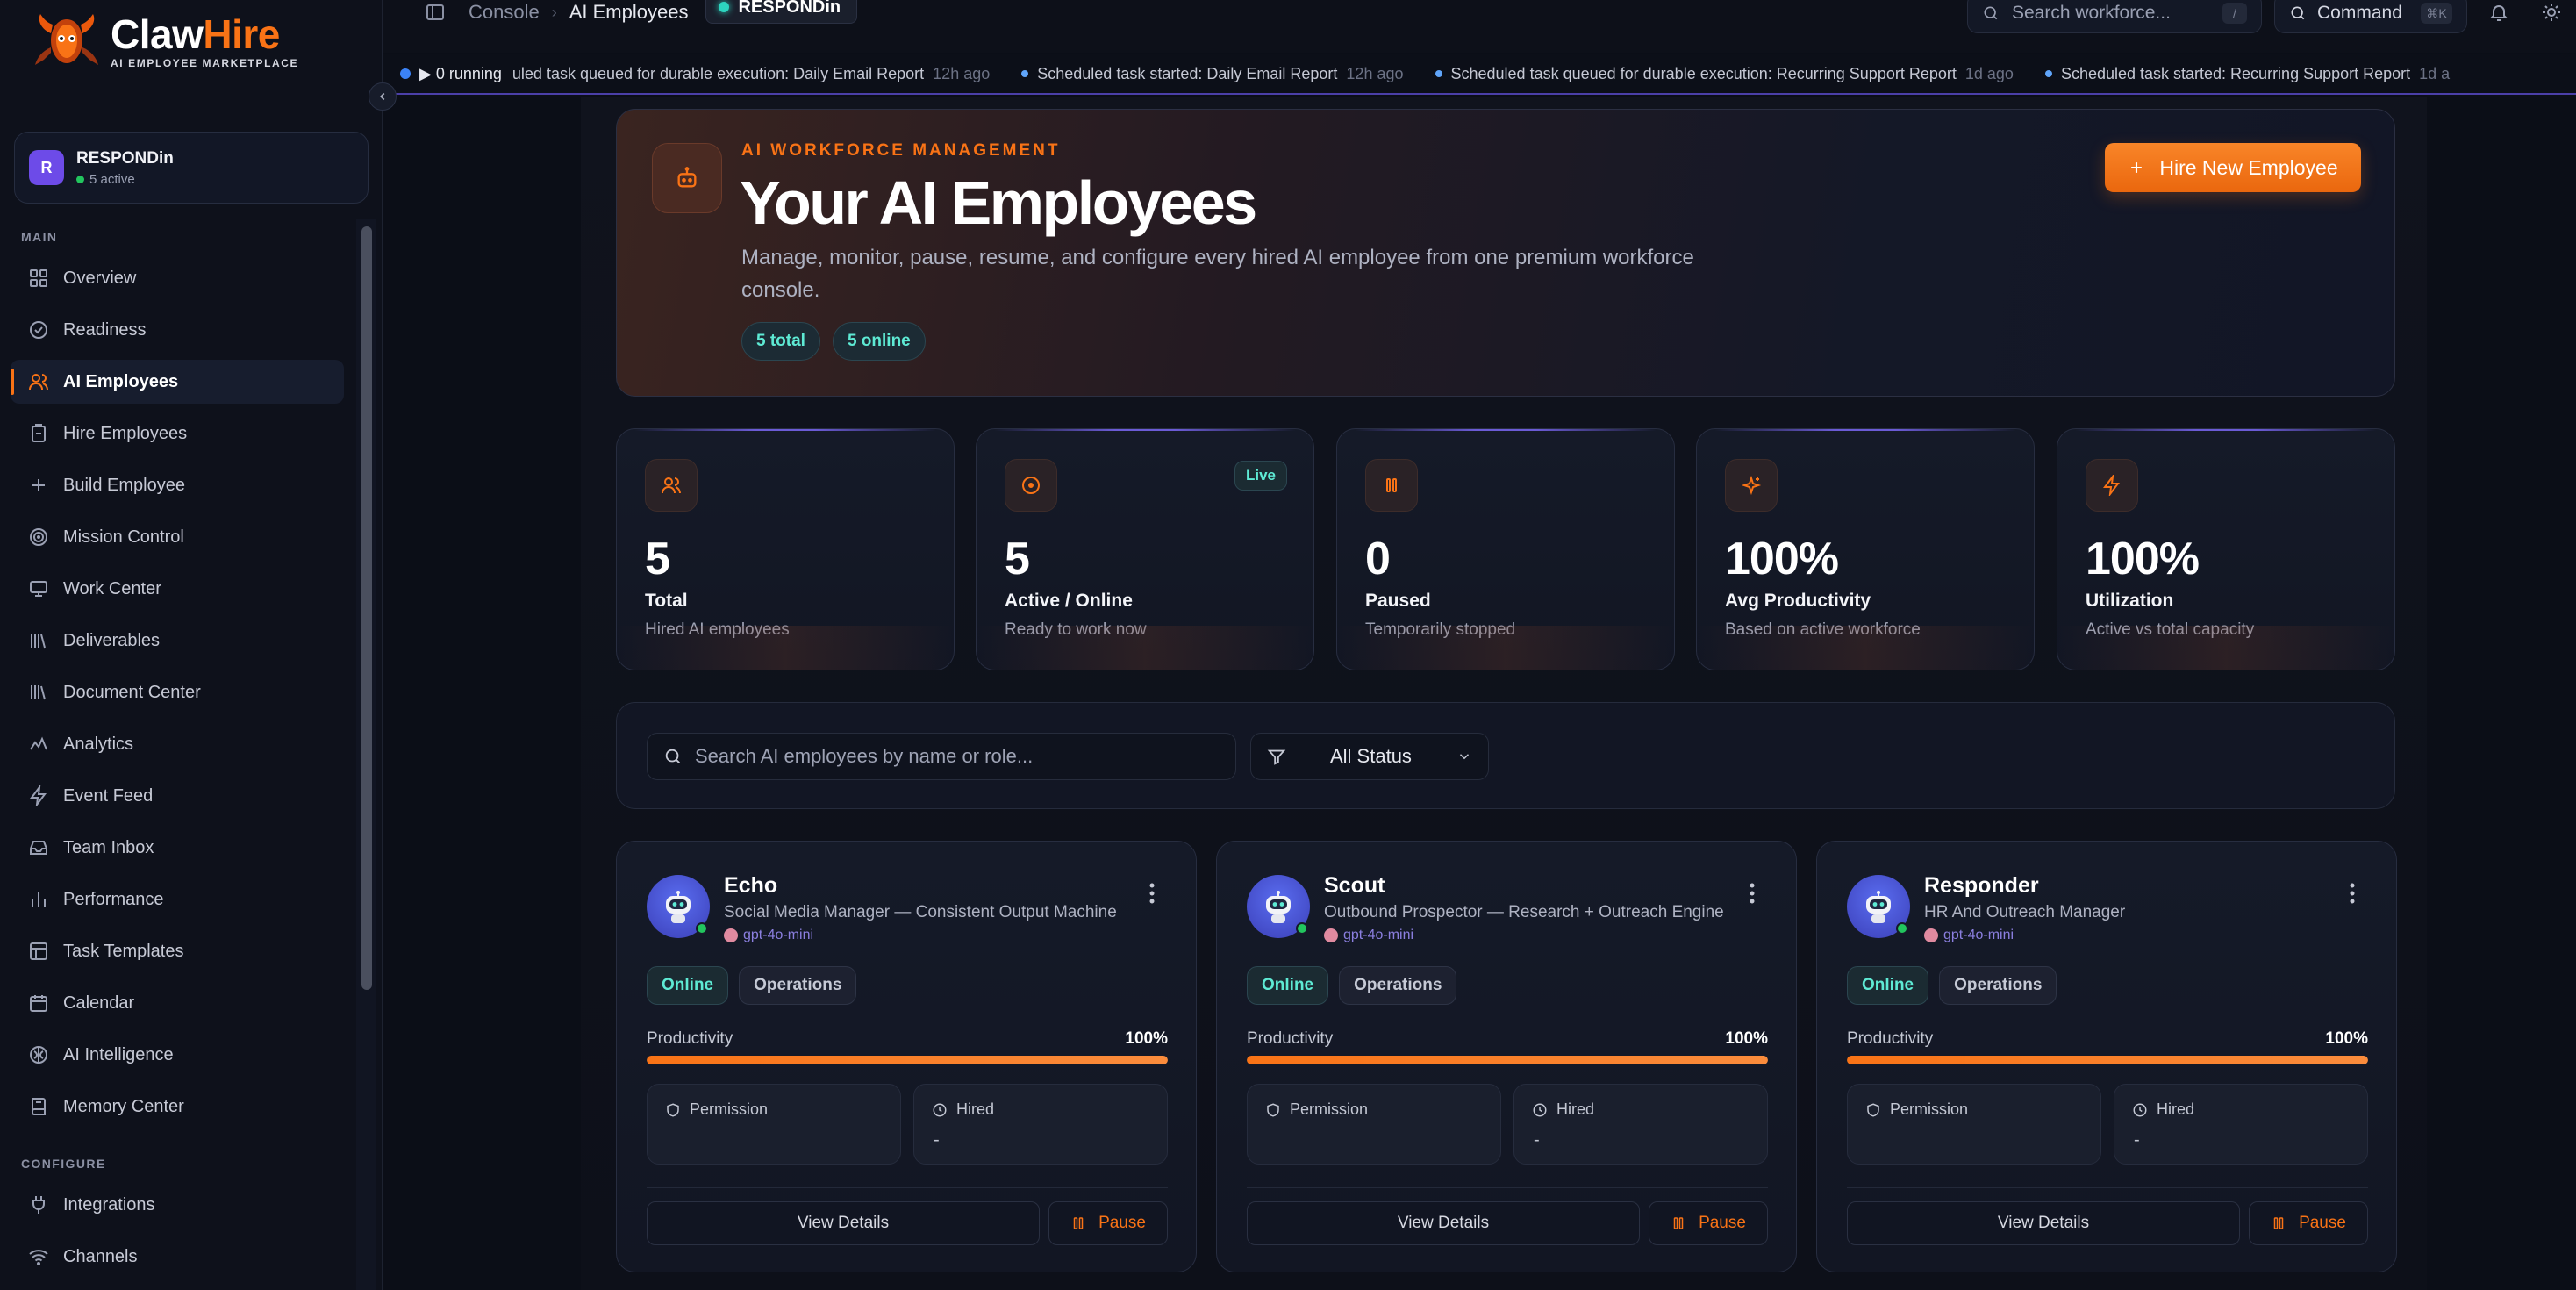 The height and width of the screenshot is (1290, 2576). Describe the element at coordinates (1890, 1038) in the screenshot. I see `productivity-label: Productivity` at that location.